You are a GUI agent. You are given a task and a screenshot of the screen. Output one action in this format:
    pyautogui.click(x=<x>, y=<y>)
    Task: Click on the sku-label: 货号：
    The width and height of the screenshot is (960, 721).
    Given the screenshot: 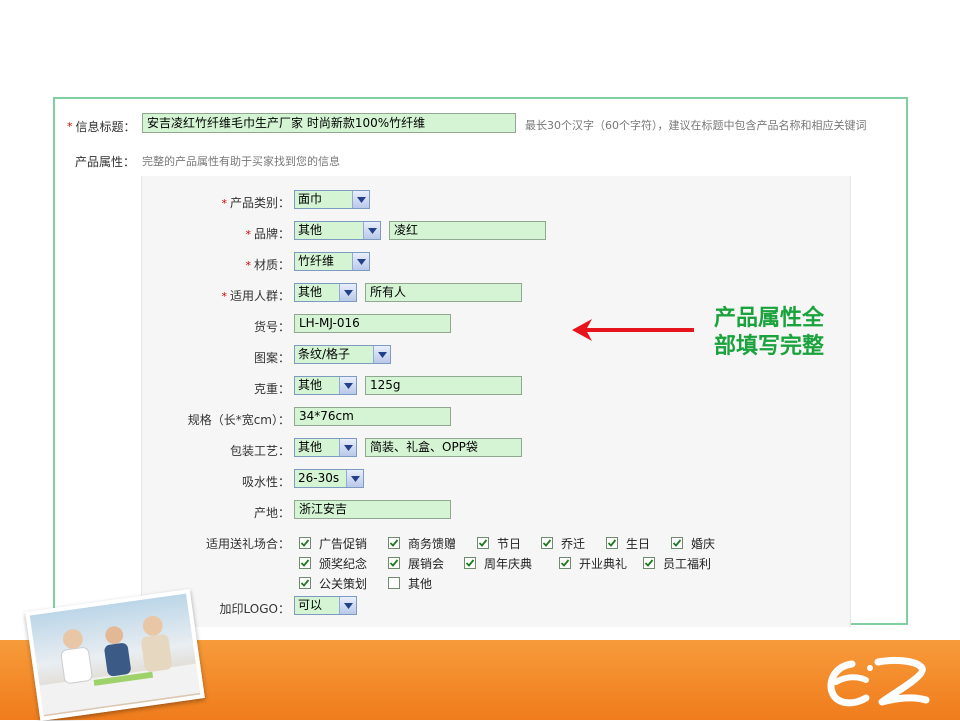 What is the action you would take?
    pyautogui.click(x=271, y=327)
    